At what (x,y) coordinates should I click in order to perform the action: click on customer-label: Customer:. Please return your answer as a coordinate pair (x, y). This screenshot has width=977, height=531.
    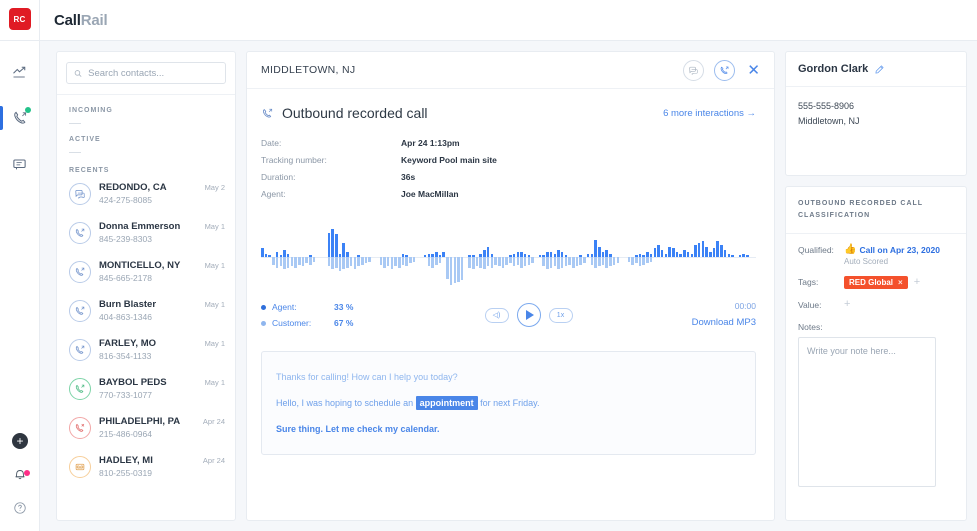
    Looking at the image, I should click on (292, 323).